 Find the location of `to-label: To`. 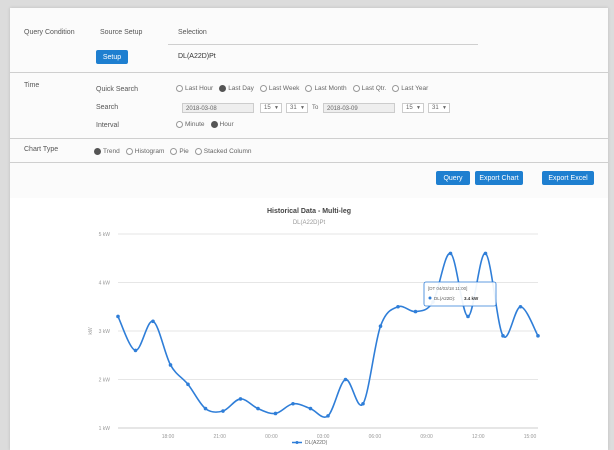

to-label: To is located at coordinates (315, 108).